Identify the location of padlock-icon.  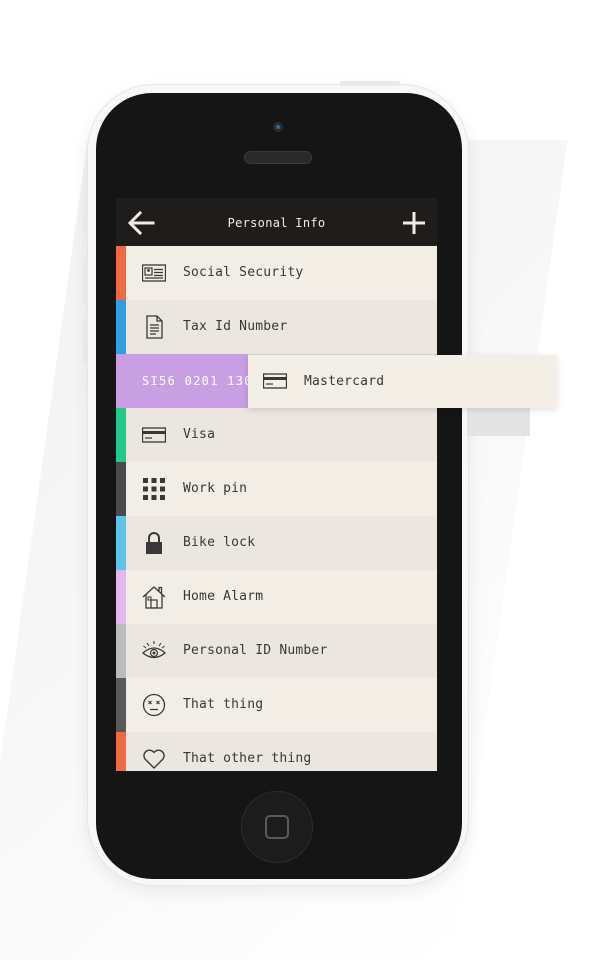
(154, 543).